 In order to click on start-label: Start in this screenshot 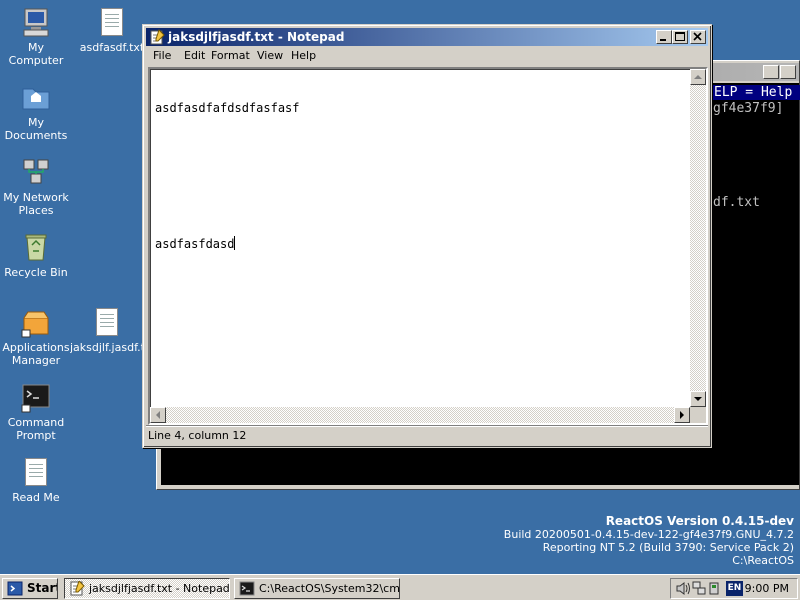, I will do `click(42, 588)`.